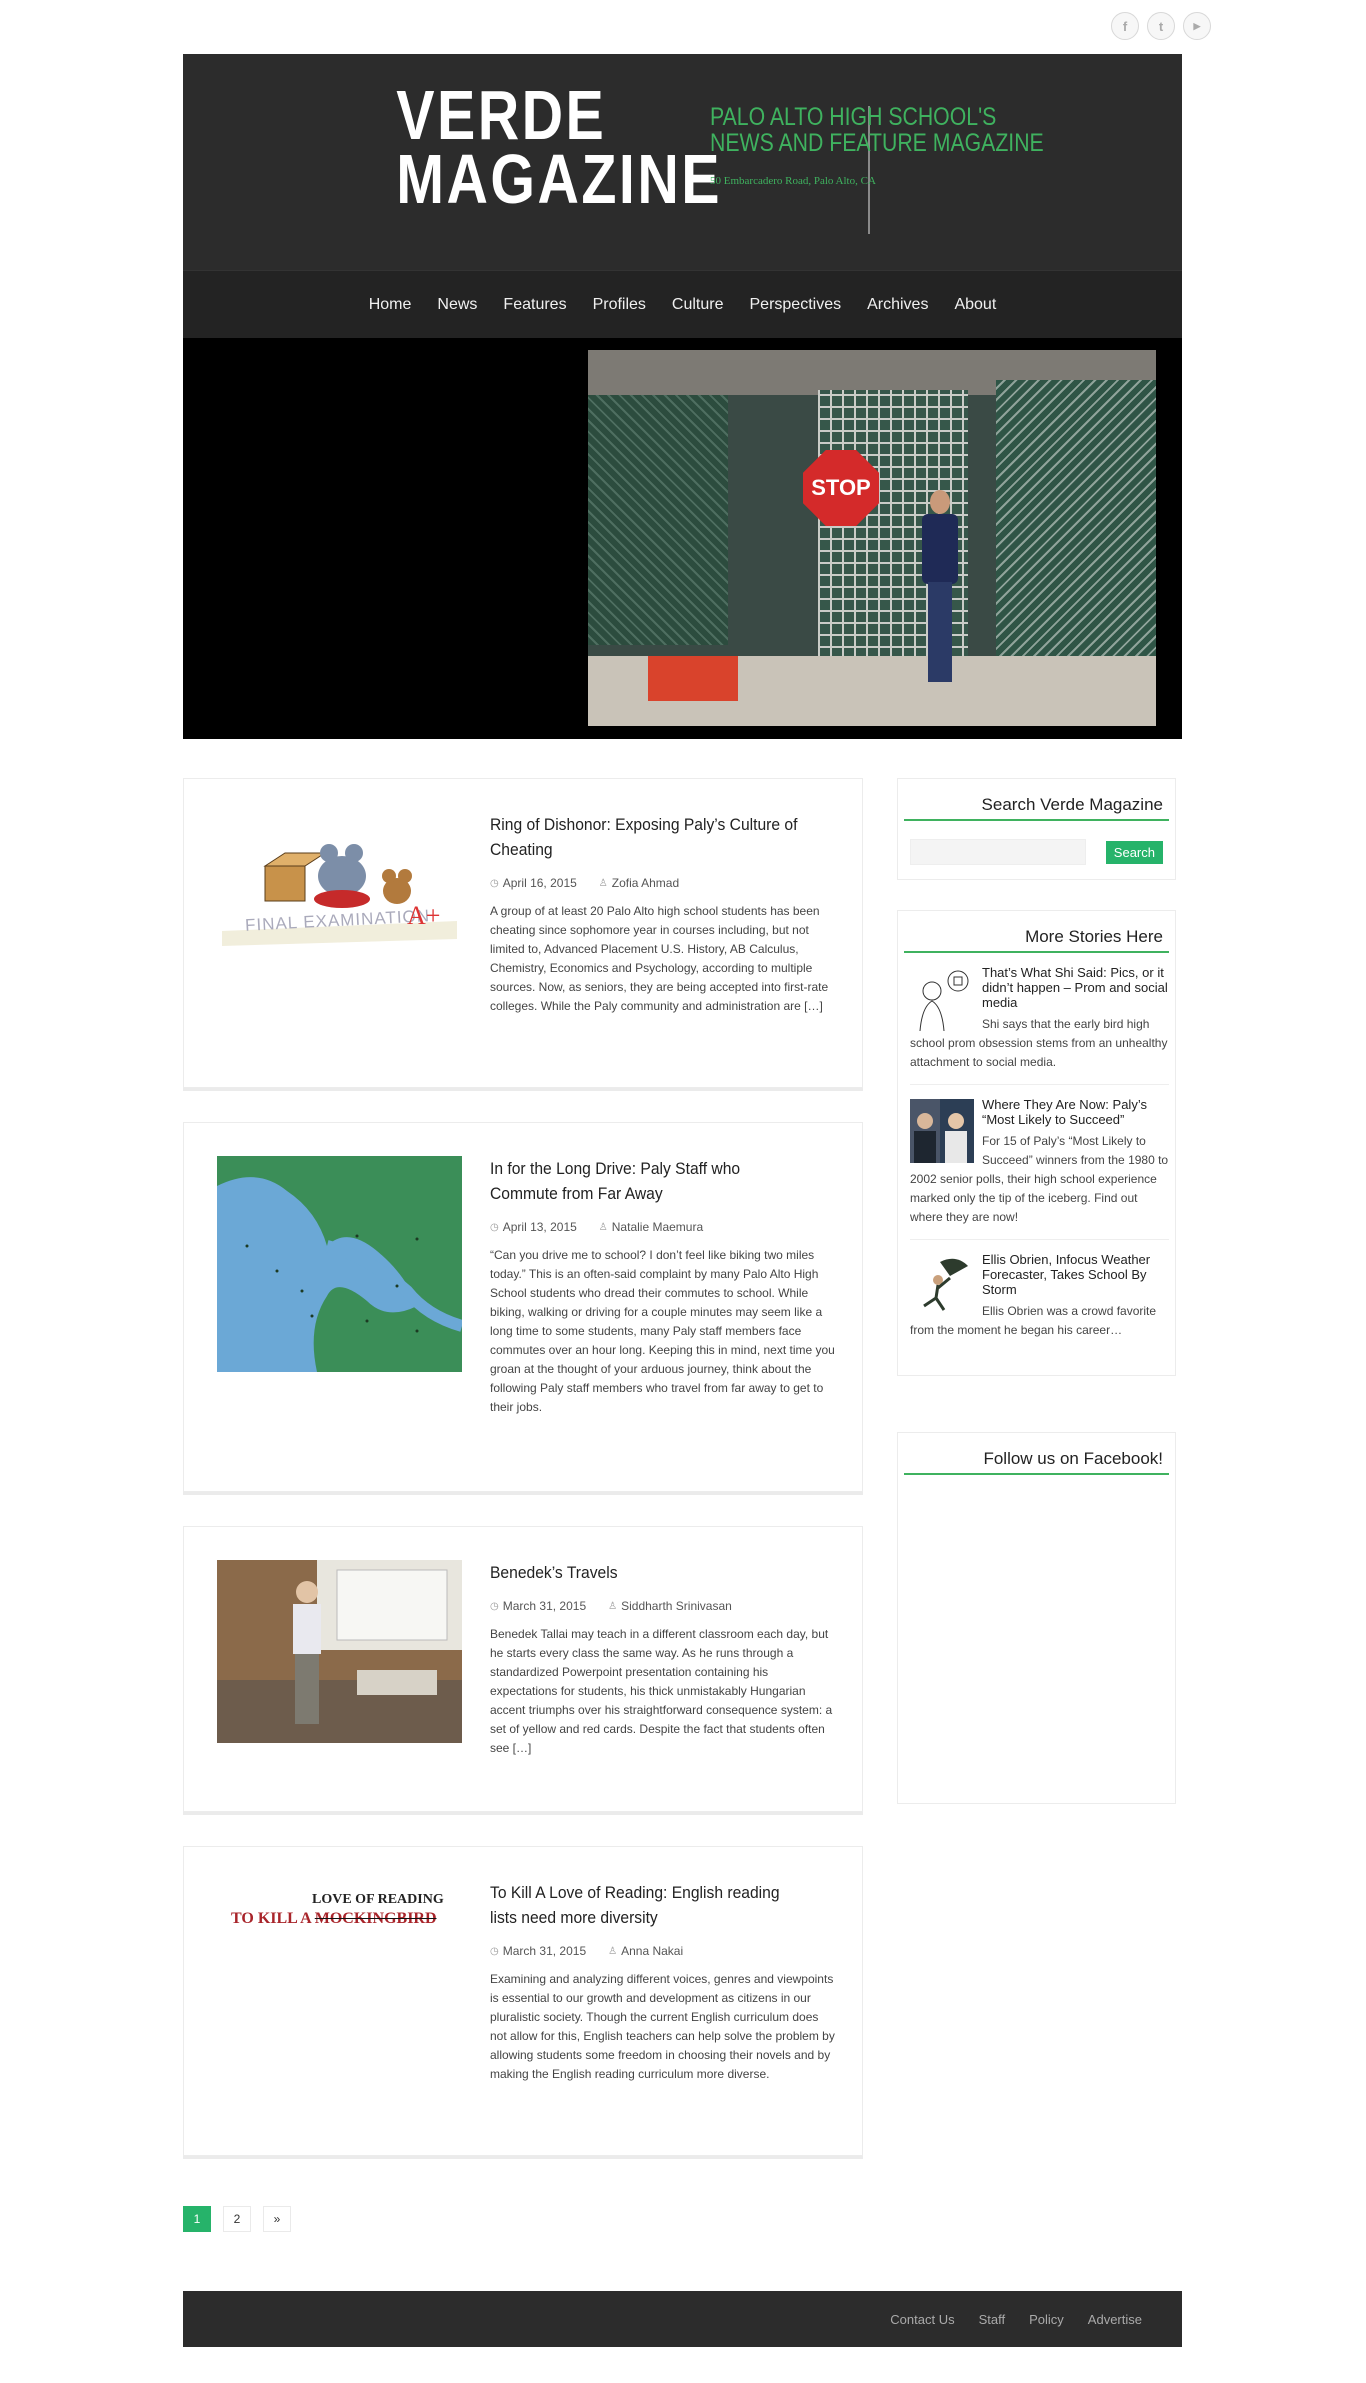 The image size is (1366, 2383). What do you see at coordinates (1036, 1618) in the screenshot?
I see `facebook-widget: Follow us on Facebook!` at bounding box center [1036, 1618].